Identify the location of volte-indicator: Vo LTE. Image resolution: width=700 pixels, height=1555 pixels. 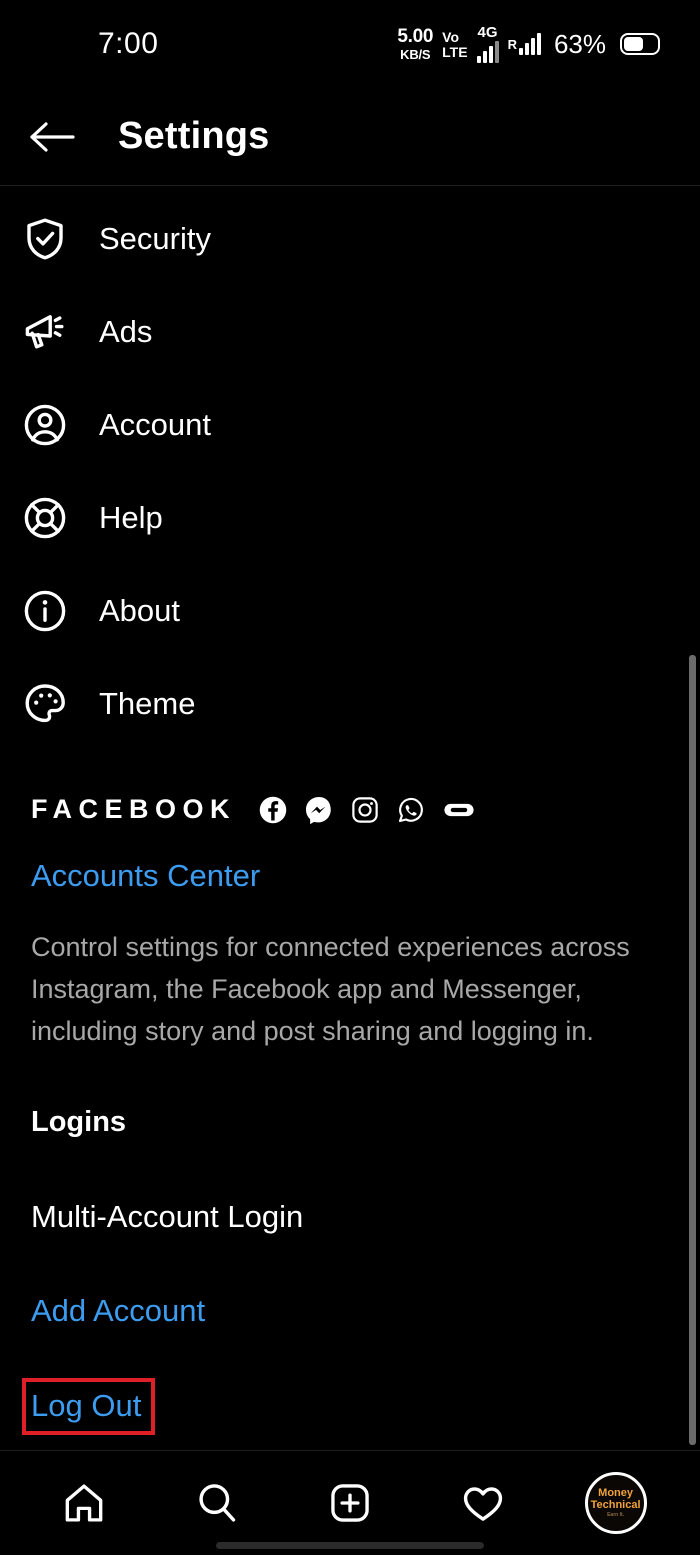
(454, 44).